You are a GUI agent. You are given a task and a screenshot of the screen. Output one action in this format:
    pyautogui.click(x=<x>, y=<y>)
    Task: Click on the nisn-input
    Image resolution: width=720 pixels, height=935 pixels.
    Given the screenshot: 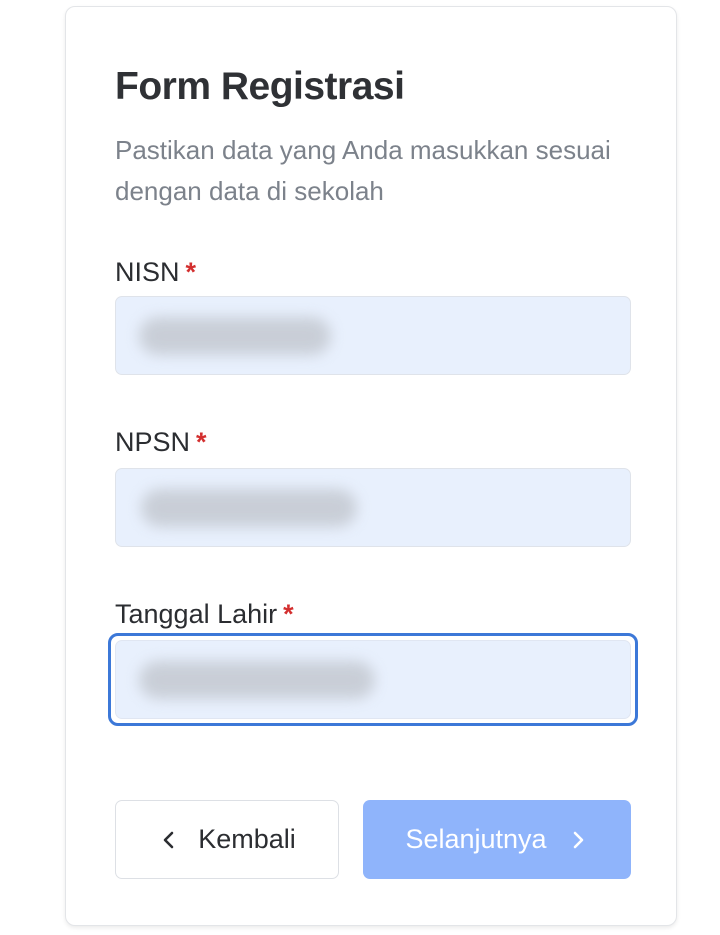 What is the action you would take?
    pyautogui.click(x=373, y=335)
    